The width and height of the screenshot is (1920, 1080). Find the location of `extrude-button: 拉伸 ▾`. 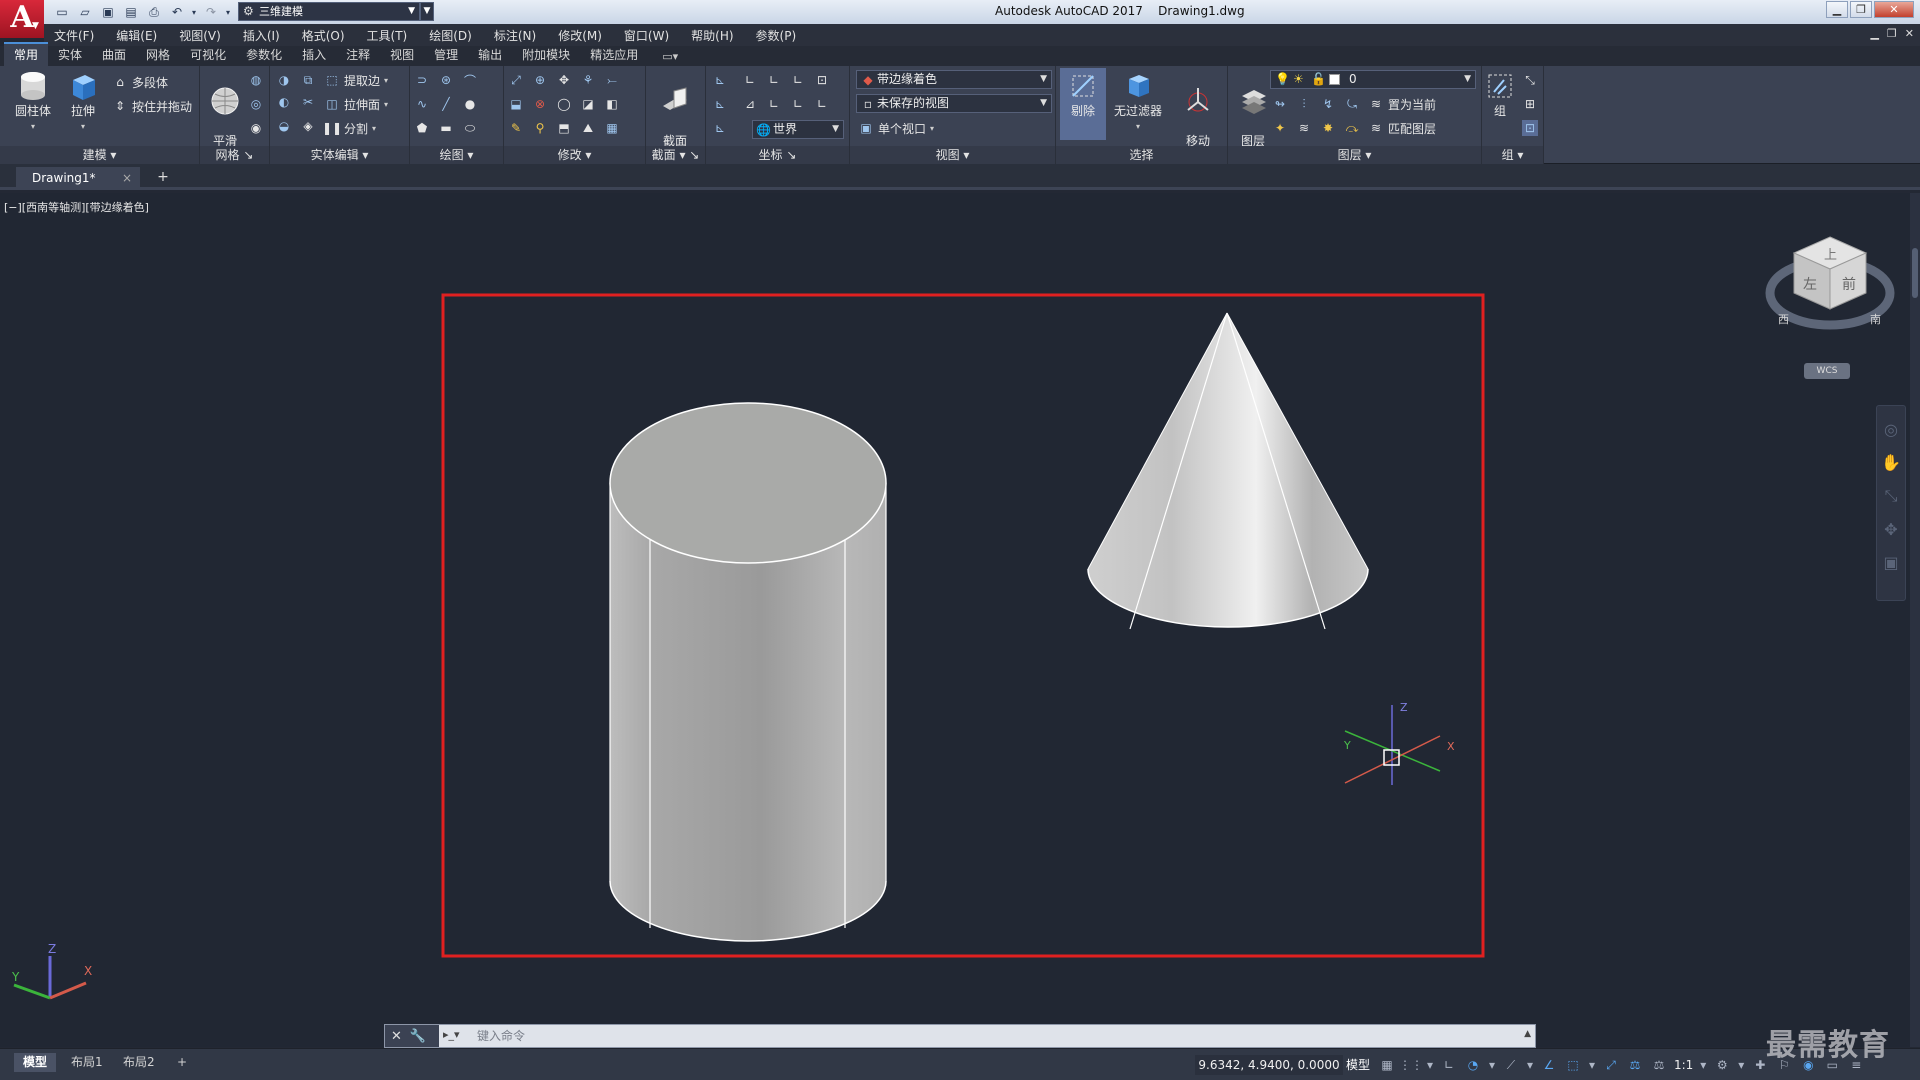

extrude-button: 拉伸 ▾ is located at coordinates (83, 102).